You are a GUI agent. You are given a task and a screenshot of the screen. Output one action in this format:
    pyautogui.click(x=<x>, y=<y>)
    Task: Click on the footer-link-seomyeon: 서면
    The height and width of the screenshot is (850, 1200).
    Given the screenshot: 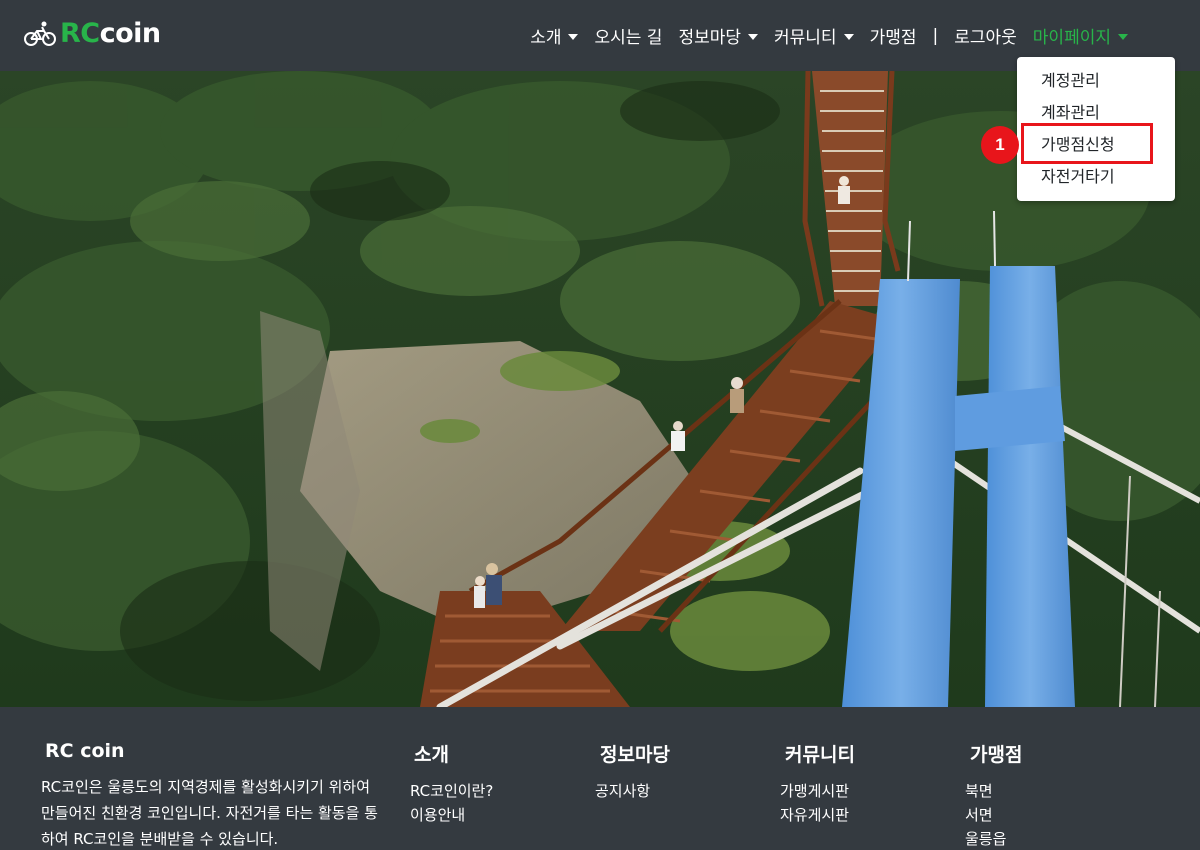 What is the action you would take?
    pyautogui.click(x=993, y=815)
    